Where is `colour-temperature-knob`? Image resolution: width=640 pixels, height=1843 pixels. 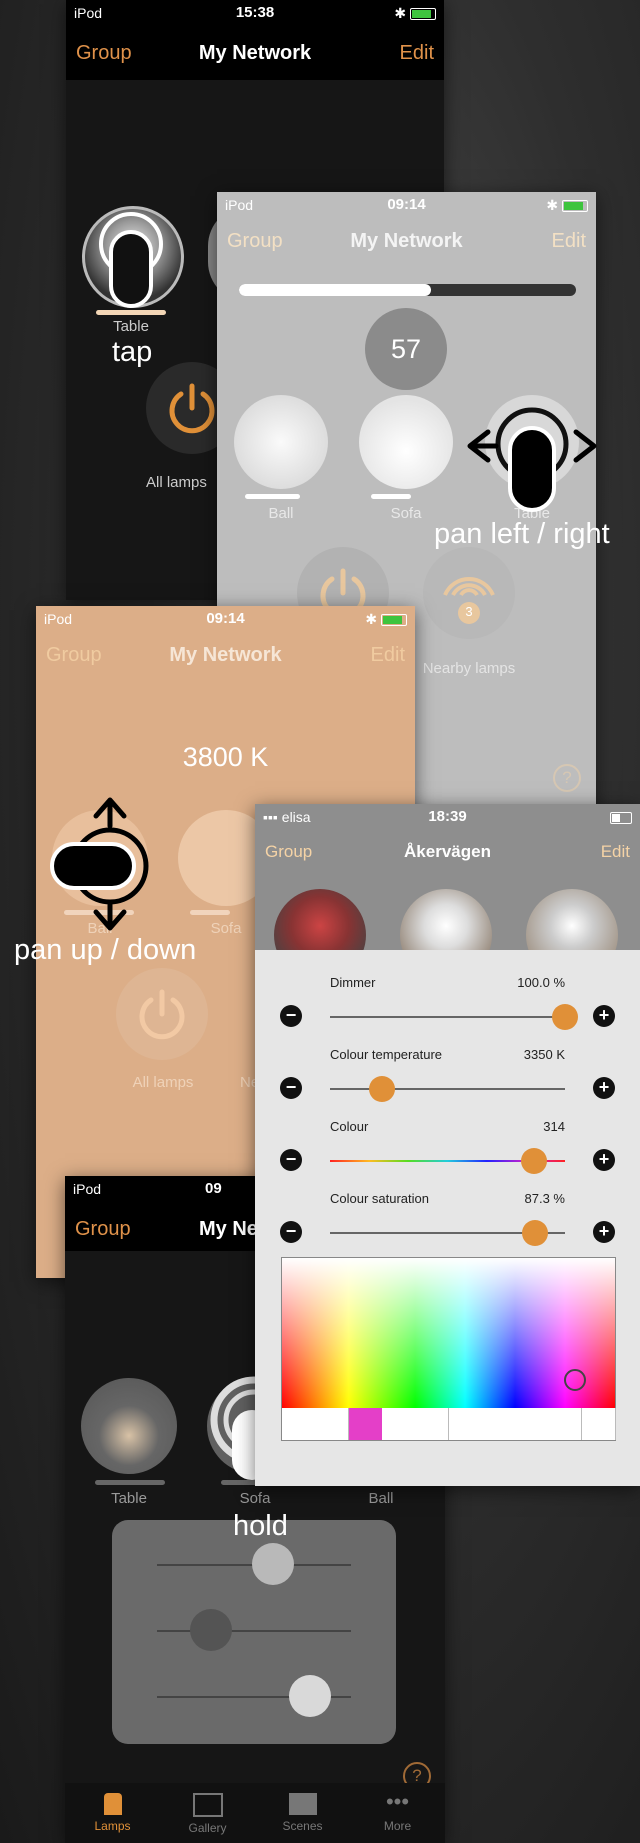 colour-temperature-knob is located at coordinates (381, 1089).